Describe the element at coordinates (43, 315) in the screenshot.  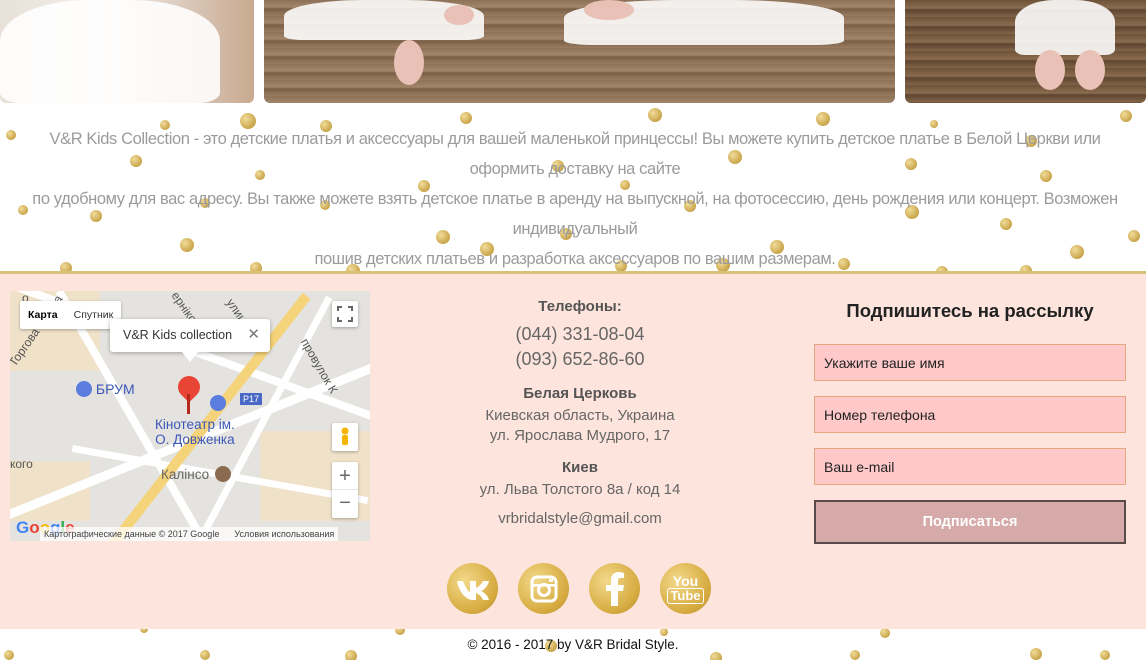
I see `map-type-map-tab: Карта` at that location.